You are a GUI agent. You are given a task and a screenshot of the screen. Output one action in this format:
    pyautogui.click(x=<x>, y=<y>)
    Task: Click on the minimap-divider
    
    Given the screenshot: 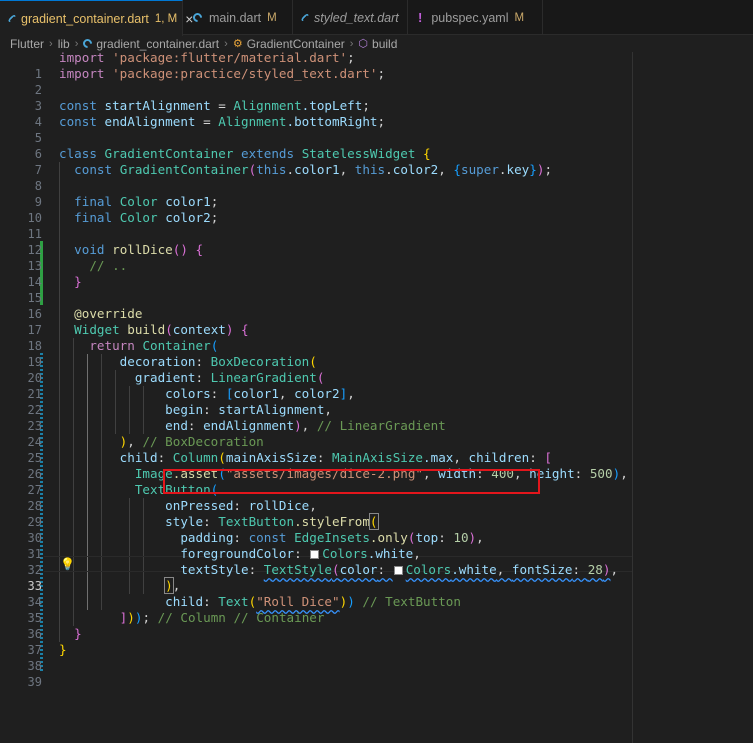 What is the action you would take?
    pyautogui.click(x=632, y=397)
    